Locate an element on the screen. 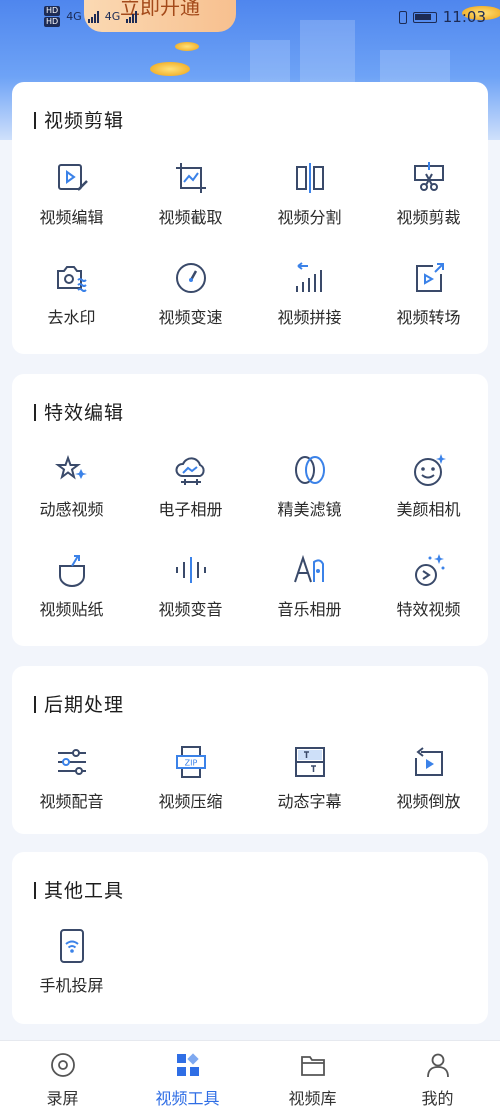 This screenshot has width=500, height=1111. record-icon is located at coordinates (62, 1065).